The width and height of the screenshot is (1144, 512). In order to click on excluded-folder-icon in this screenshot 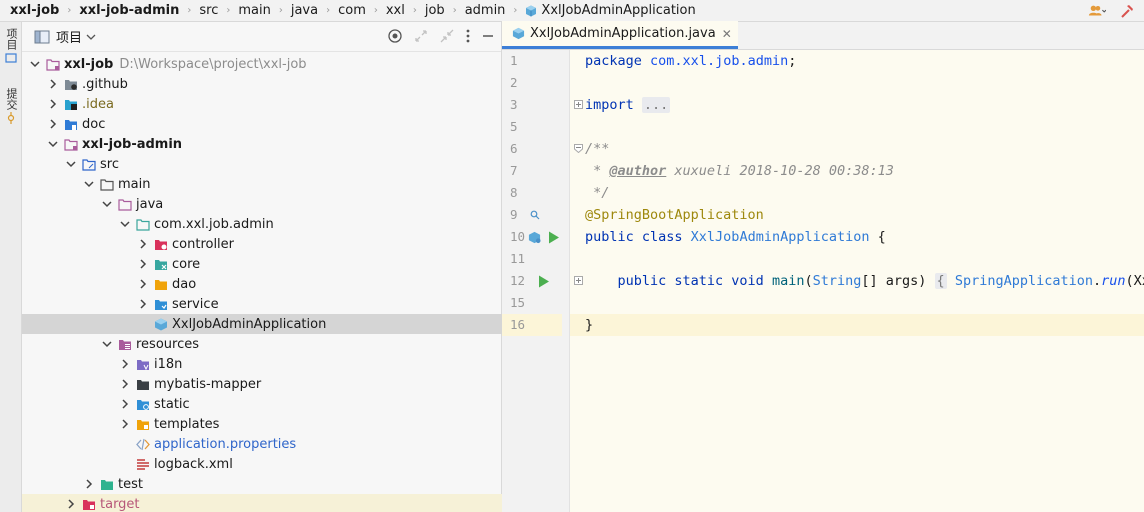, I will do `click(89, 504)`.